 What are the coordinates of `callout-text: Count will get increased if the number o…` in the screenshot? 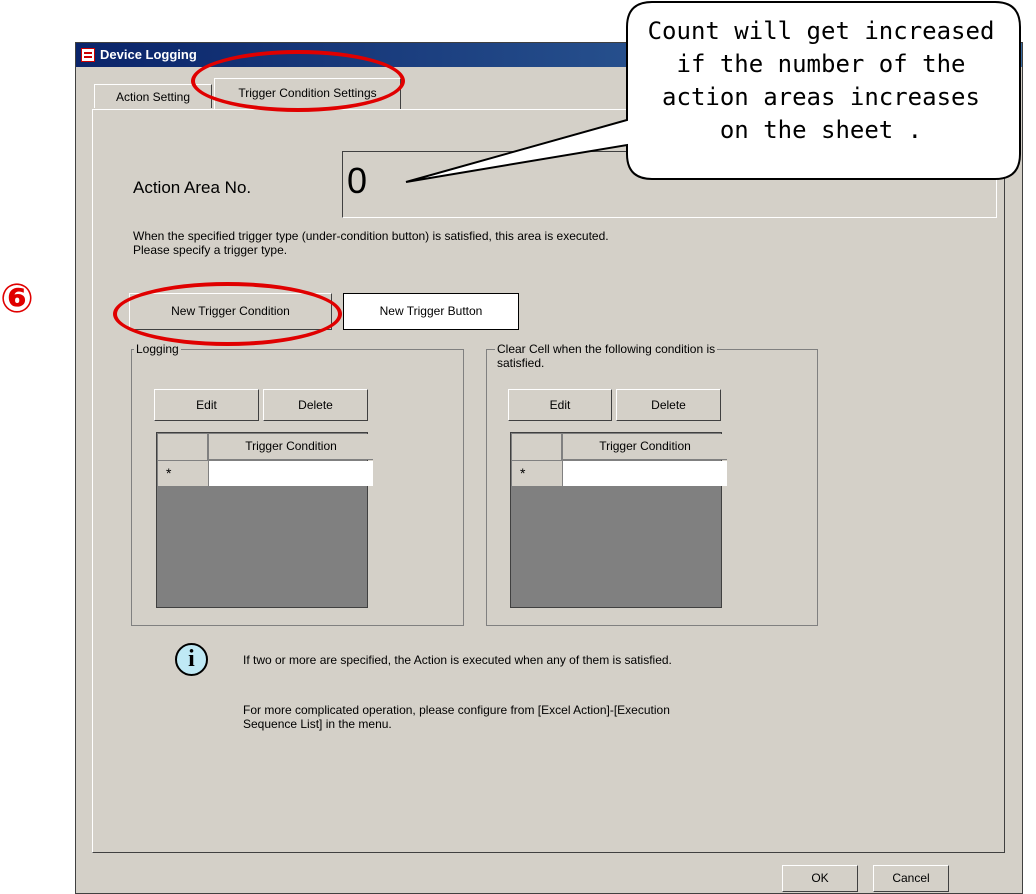 It's located at (821, 81).